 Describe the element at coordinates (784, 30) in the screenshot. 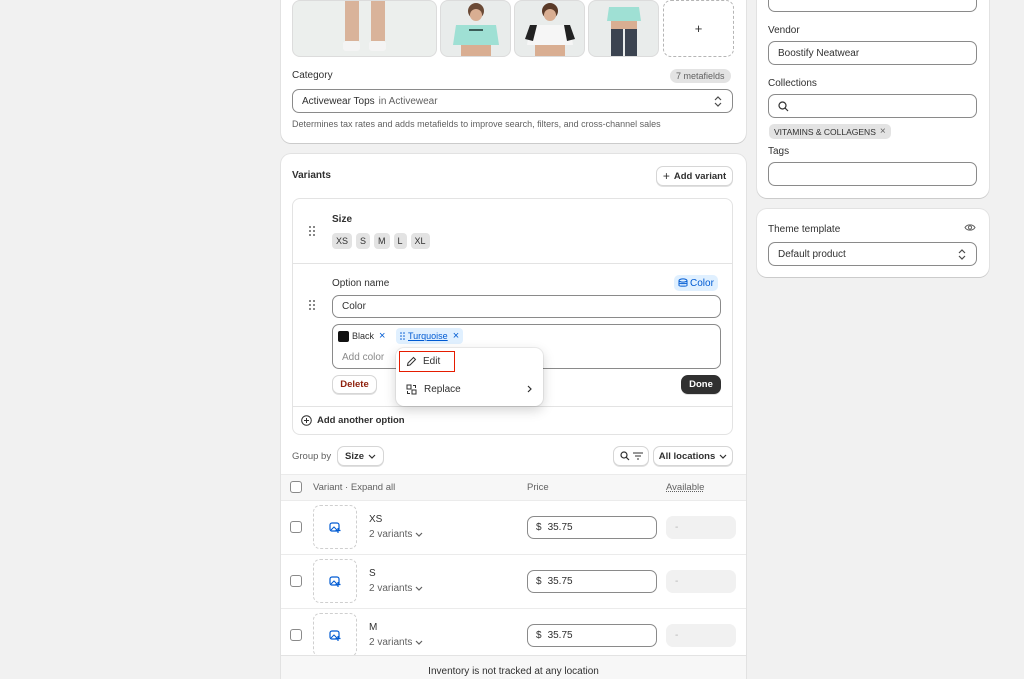

I see `vendor-label: Vendor` at that location.